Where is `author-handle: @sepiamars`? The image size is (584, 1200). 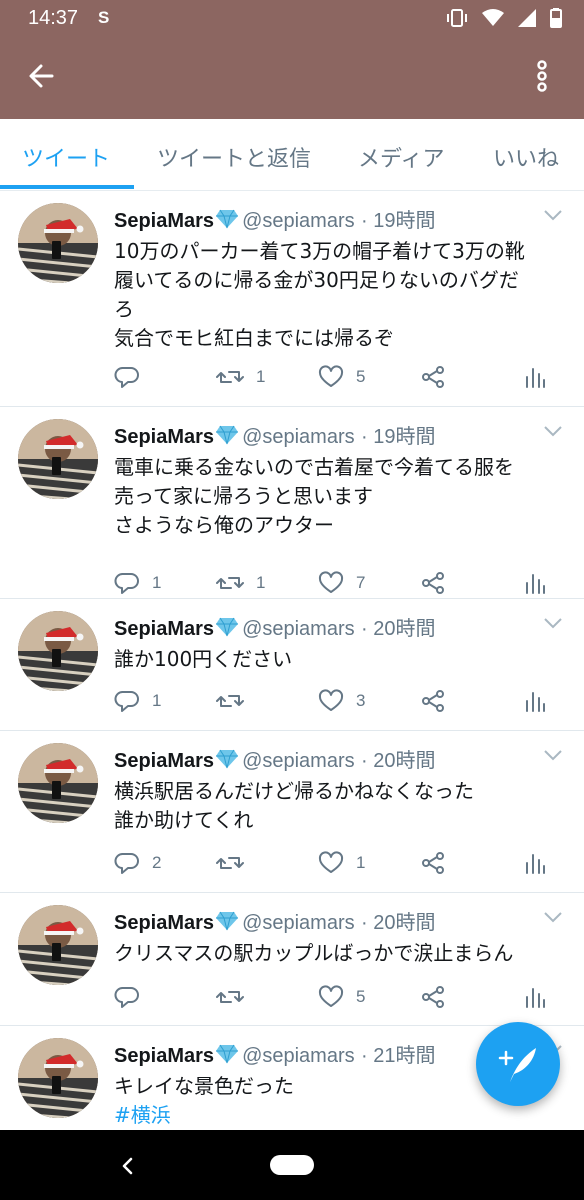
author-handle: @sepiamars is located at coordinates (298, 437).